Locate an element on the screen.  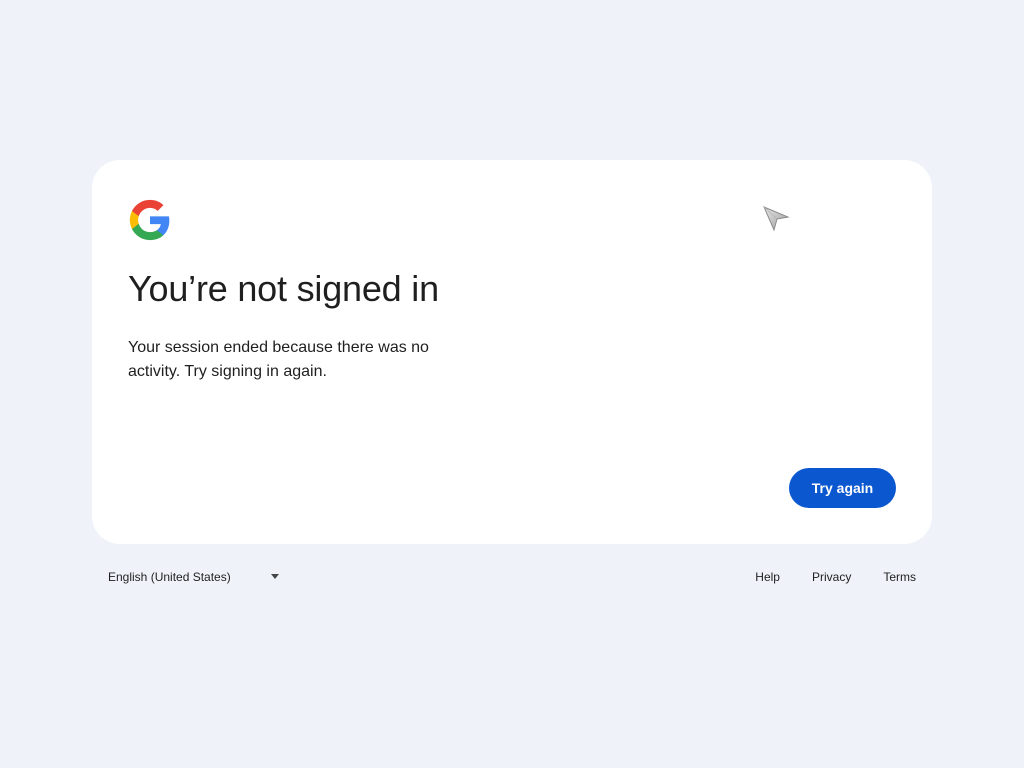
privacy-link: Privacy is located at coordinates (831, 577).